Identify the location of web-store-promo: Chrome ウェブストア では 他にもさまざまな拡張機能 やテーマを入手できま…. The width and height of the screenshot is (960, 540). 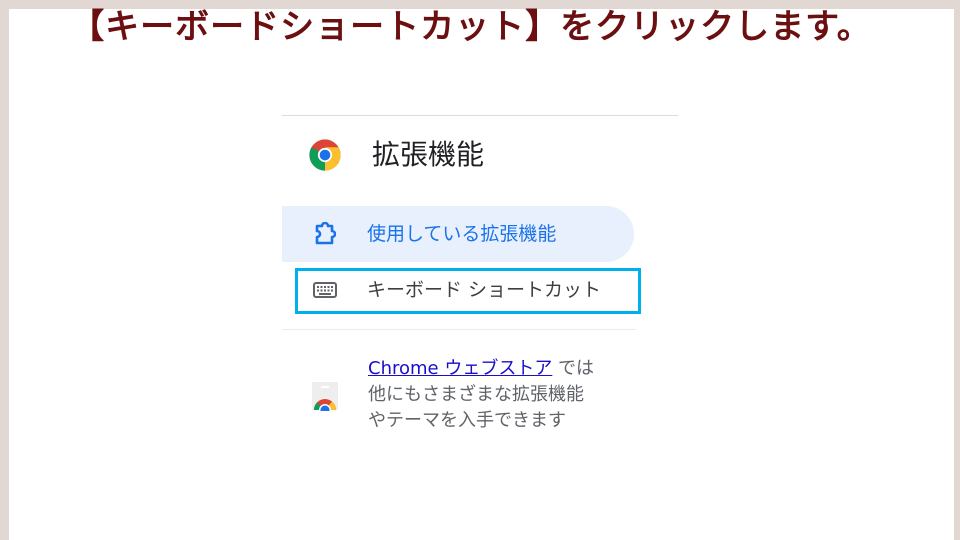
(498, 395).